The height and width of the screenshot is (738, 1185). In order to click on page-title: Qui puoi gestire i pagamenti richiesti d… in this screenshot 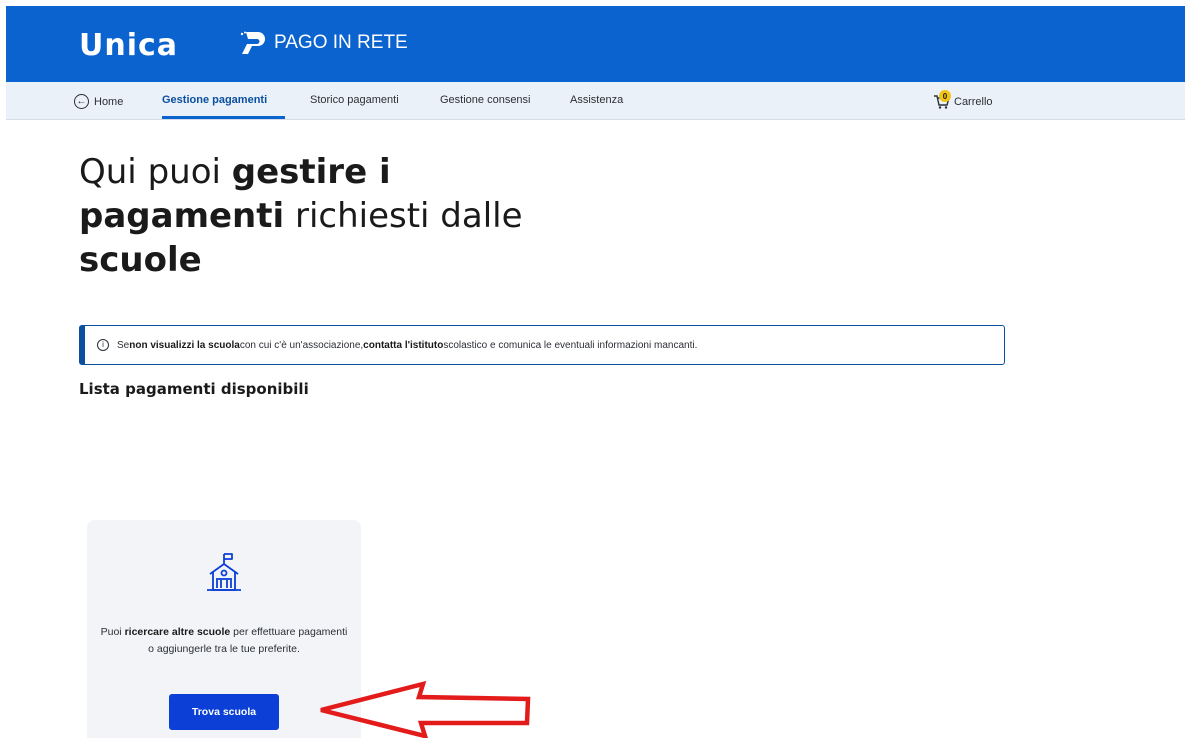, I will do `click(301, 216)`.